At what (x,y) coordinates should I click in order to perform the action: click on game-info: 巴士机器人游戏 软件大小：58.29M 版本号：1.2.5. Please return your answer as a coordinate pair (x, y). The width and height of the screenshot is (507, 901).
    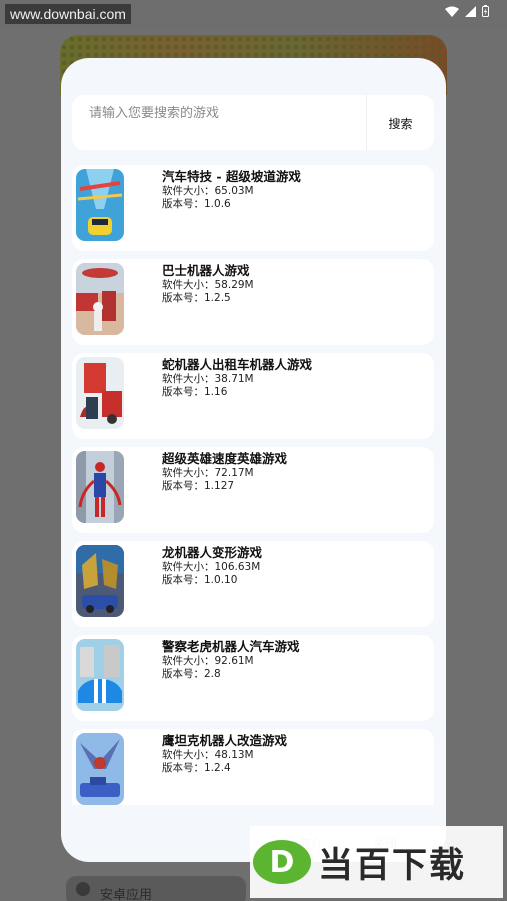
    Looking at the image, I should click on (208, 283).